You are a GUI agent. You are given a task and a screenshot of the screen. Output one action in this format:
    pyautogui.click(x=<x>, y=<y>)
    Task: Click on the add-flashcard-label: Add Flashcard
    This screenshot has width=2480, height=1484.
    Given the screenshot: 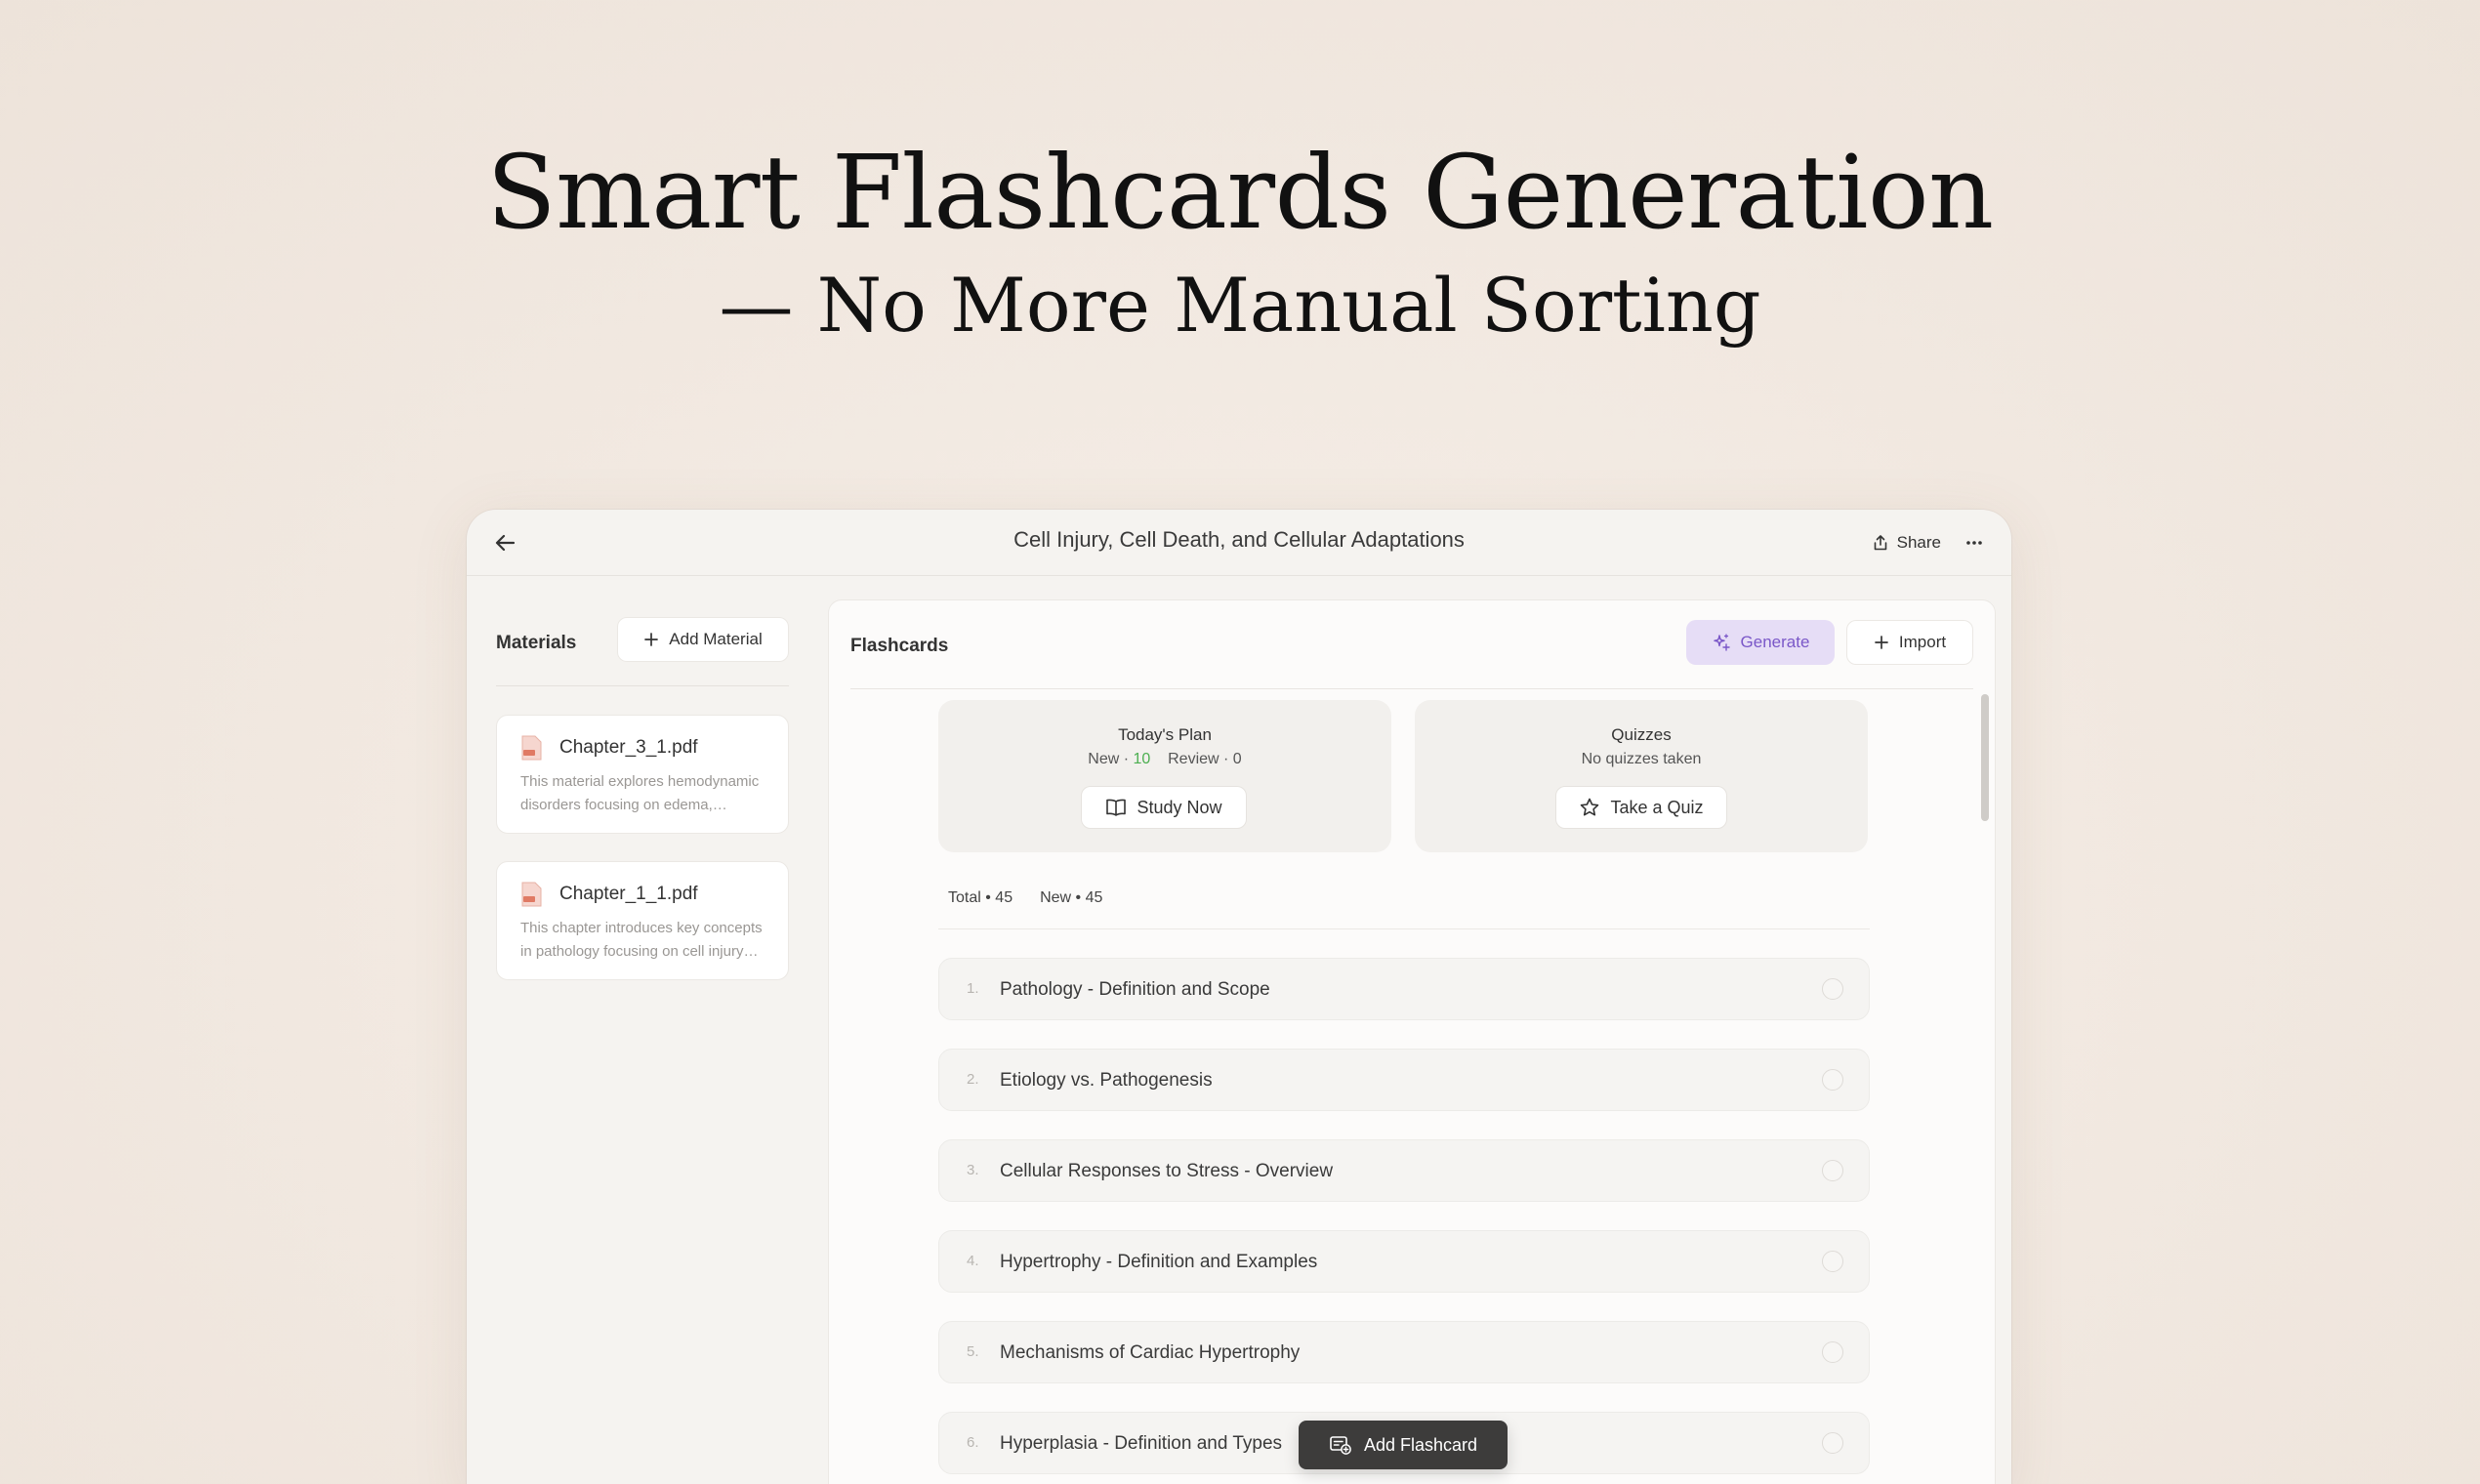 What is the action you would take?
    pyautogui.click(x=1420, y=1445)
    